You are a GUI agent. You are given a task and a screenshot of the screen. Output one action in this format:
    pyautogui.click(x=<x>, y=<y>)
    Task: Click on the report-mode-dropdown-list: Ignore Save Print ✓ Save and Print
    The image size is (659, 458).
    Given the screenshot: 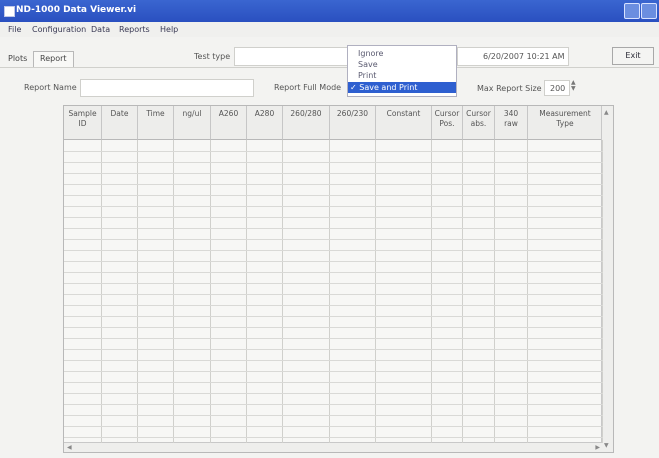 What is the action you would take?
    pyautogui.click(x=402, y=71)
    